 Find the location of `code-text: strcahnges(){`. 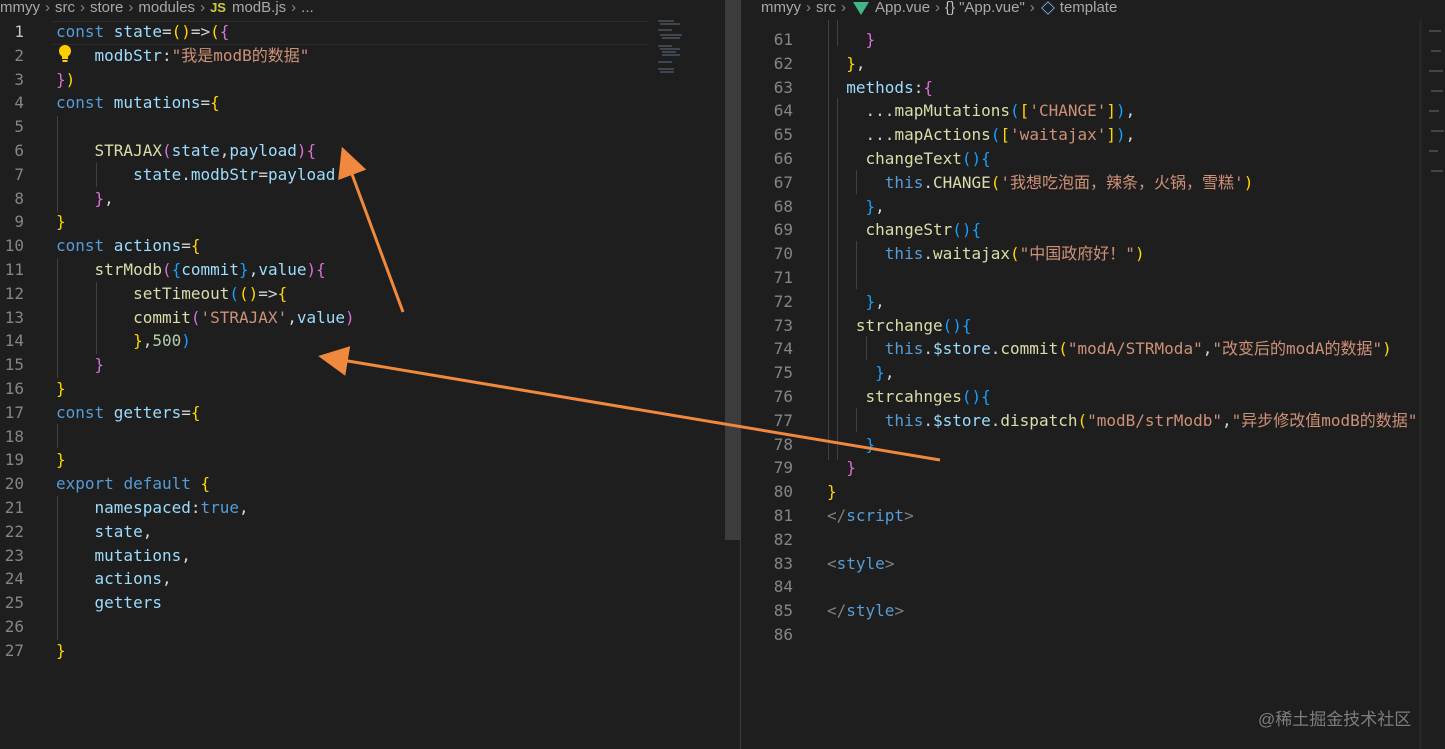

code-text: strcahnges(){ is located at coordinates (909, 397).